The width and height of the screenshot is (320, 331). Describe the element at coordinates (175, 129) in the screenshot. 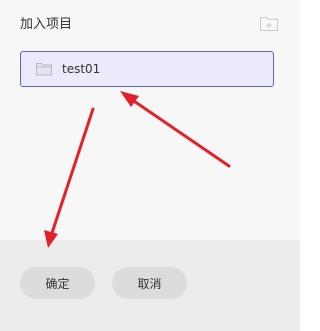

I see `arrow-to-project-item` at that location.